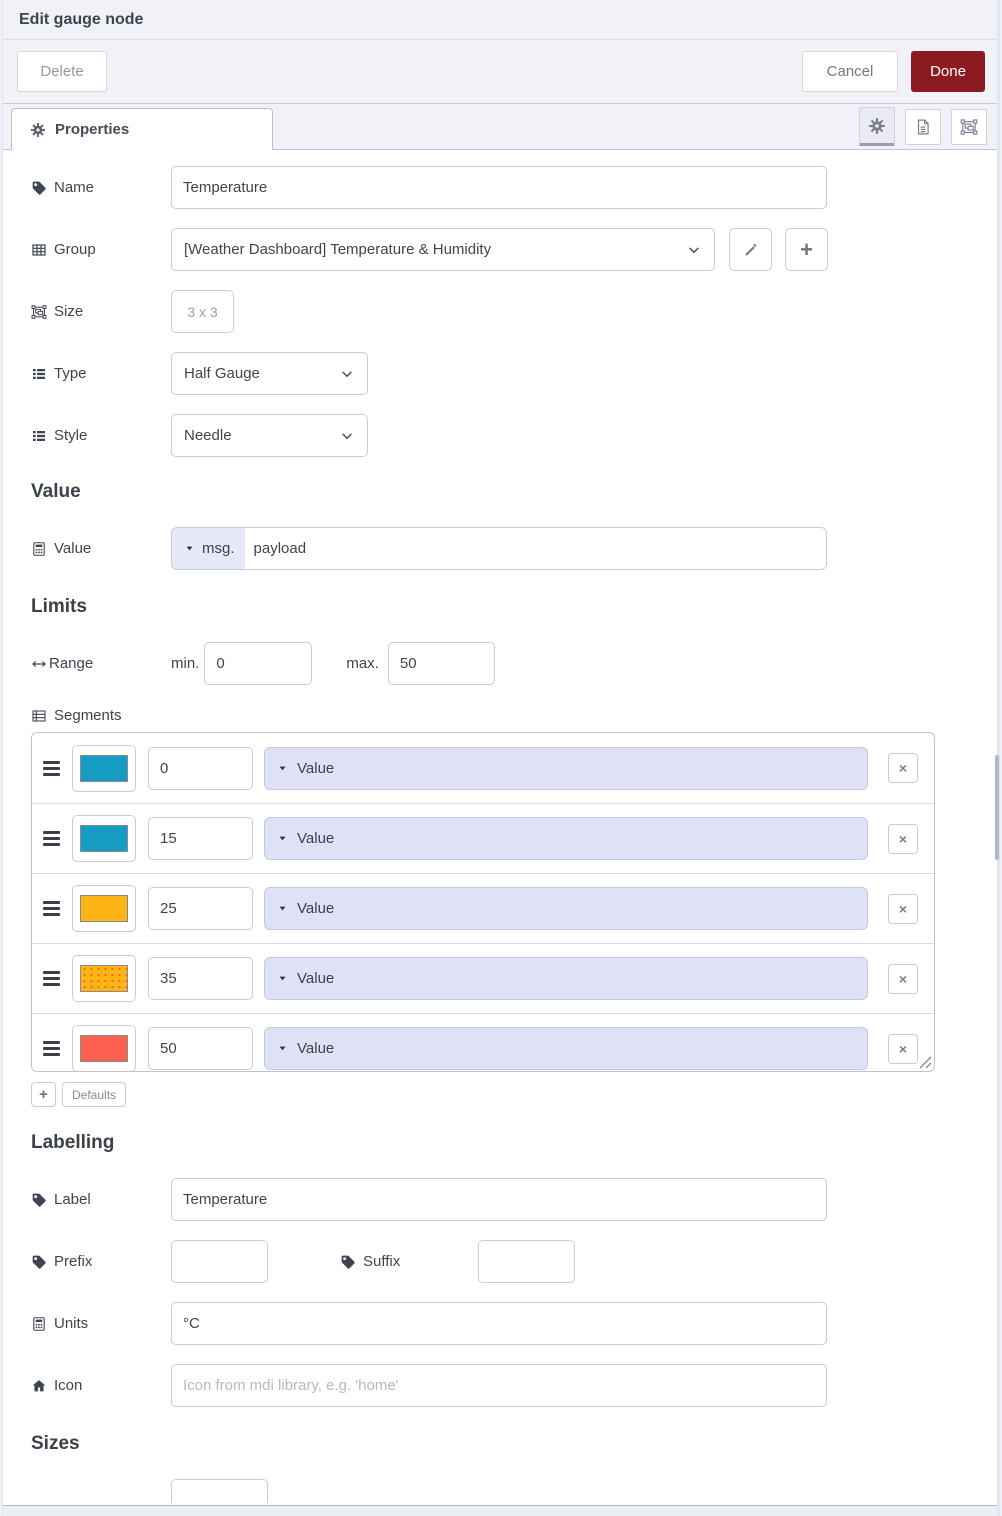 This screenshot has height=1516, width=1002. Describe the element at coordinates (269, 373) in the screenshot. I see `type-select: Half Gauge` at that location.